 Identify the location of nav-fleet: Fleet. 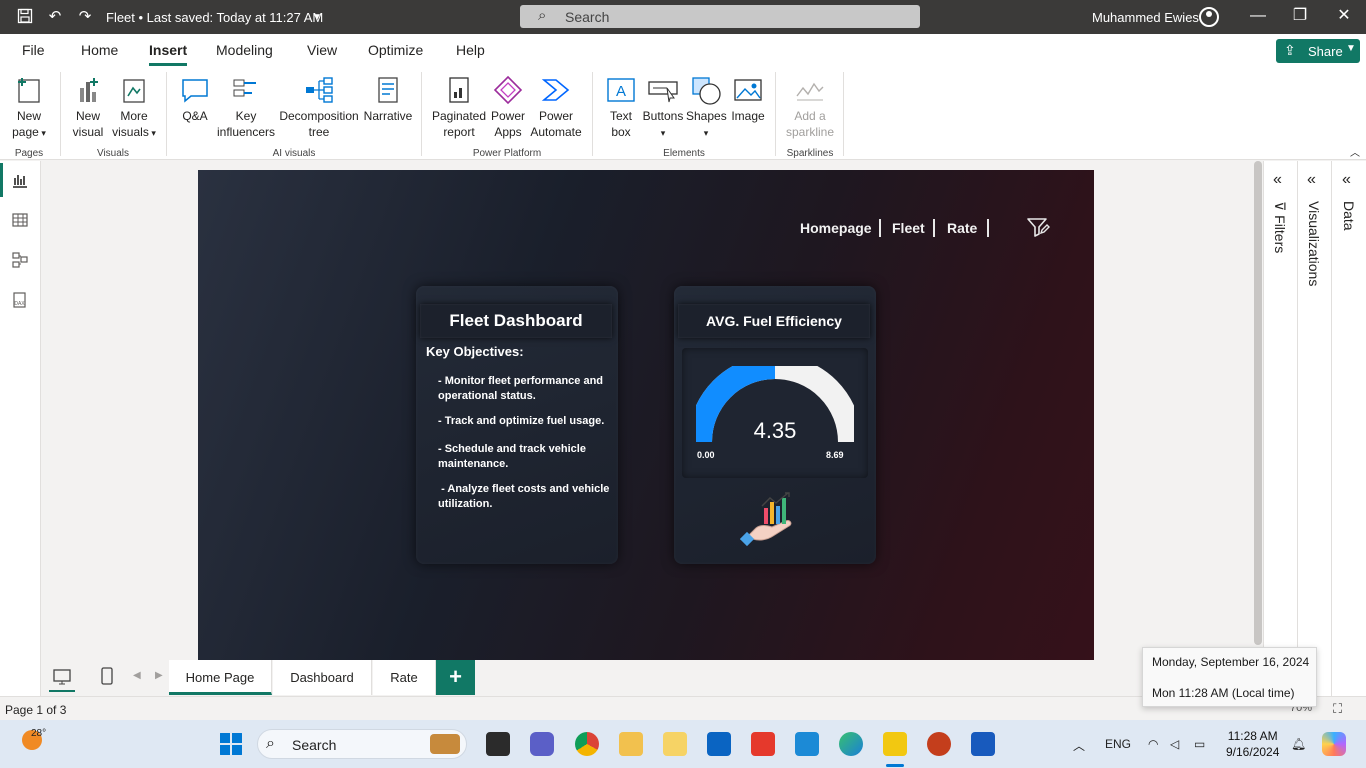
(908, 228).